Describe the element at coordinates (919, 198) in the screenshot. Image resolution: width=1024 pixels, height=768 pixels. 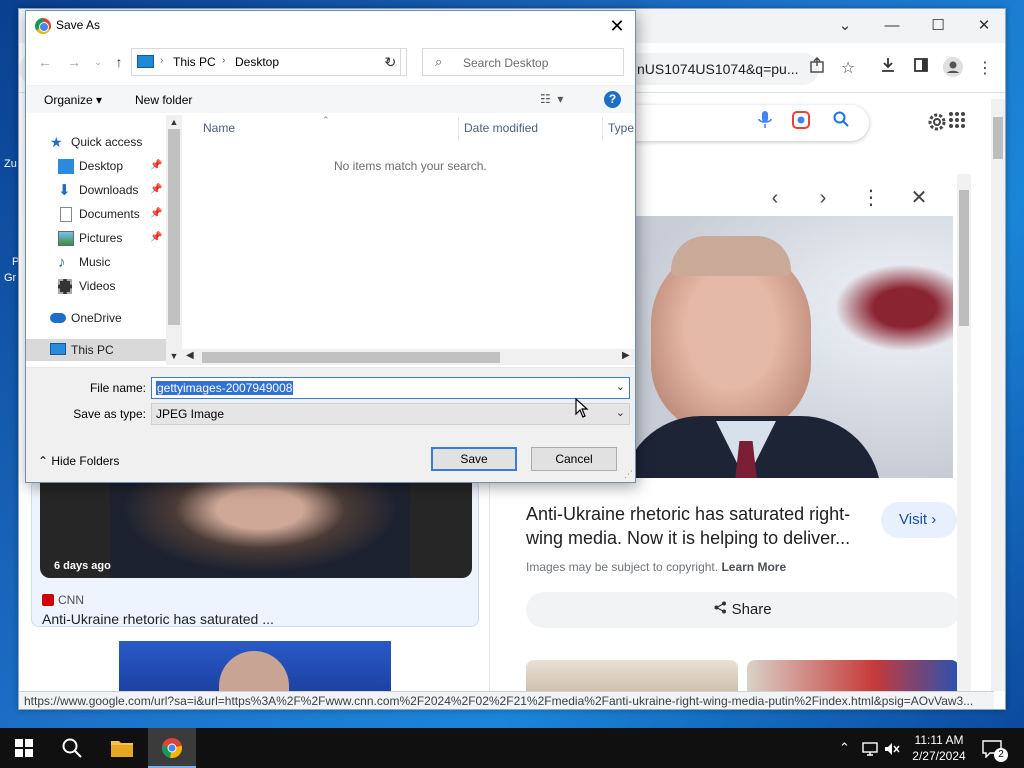
I see `close-panel-icon: ✕` at that location.